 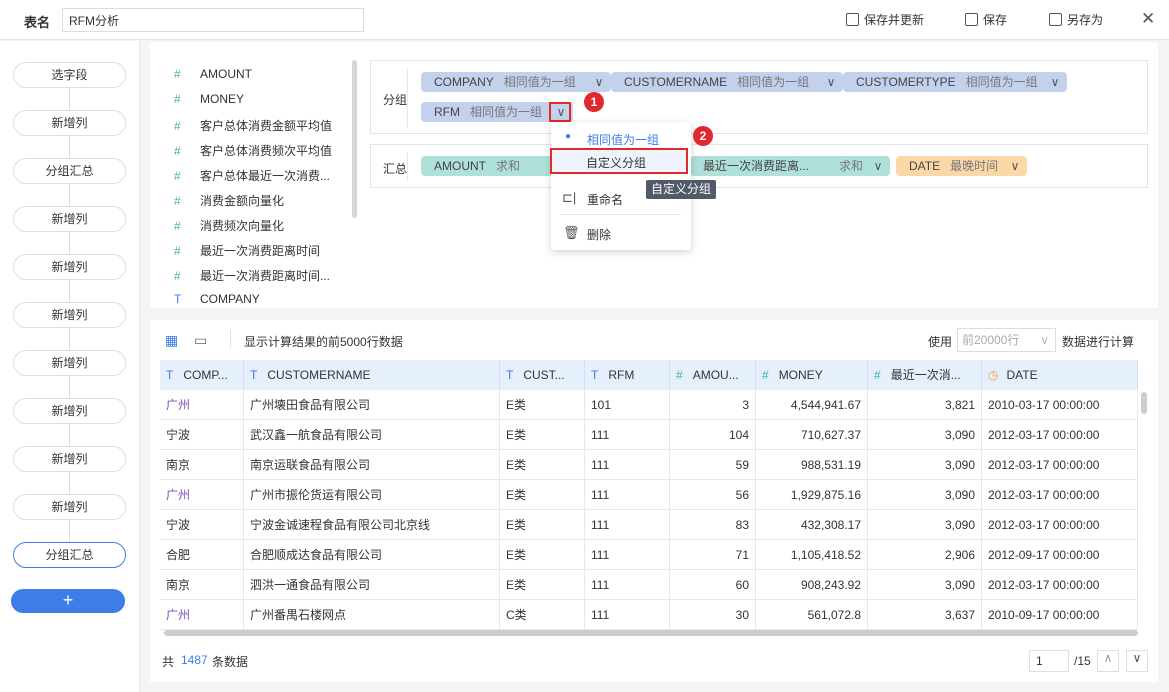 I want to click on column-header: T RFM, so click(x=627, y=375).